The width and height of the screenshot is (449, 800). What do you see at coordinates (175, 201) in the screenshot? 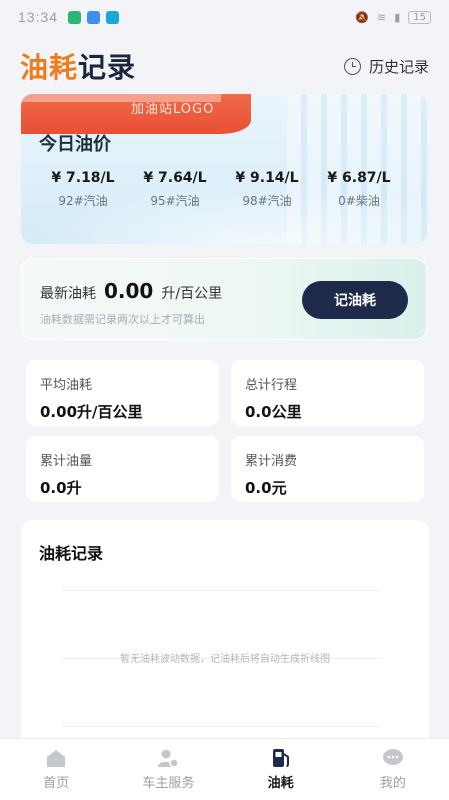
I see `fuel-name: 95#汽油` at bounding box center [175, 201].